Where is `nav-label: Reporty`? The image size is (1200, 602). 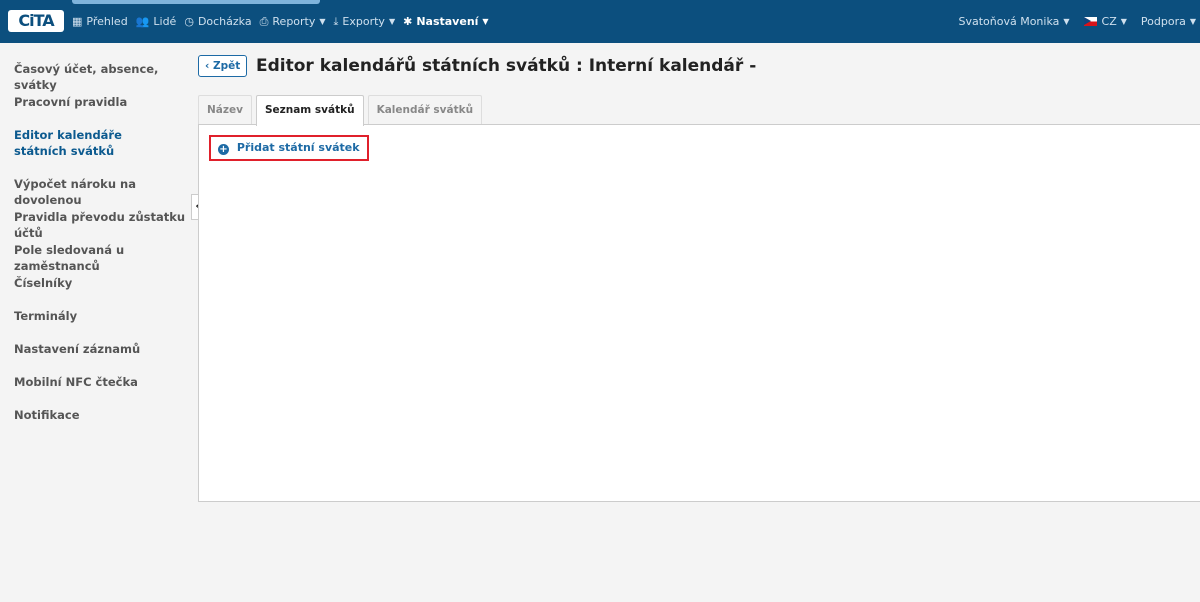 nav-label: Reporty is located at coordinates (294, 21).